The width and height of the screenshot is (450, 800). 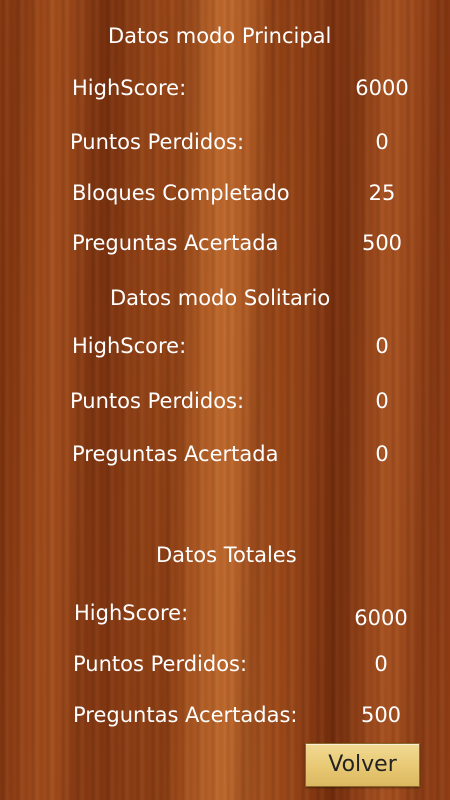 What do you see at coordinates (381, 715) in the screenshot?
I see `totales-correct-value: 500` at bounding box center [381, 715].